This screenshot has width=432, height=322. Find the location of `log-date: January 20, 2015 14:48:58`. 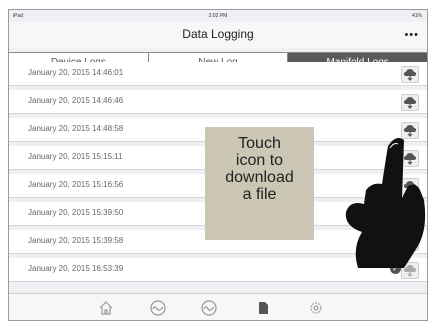

log-date: January 20, 2015 14:48:58 is located at coordinates (76, 128).